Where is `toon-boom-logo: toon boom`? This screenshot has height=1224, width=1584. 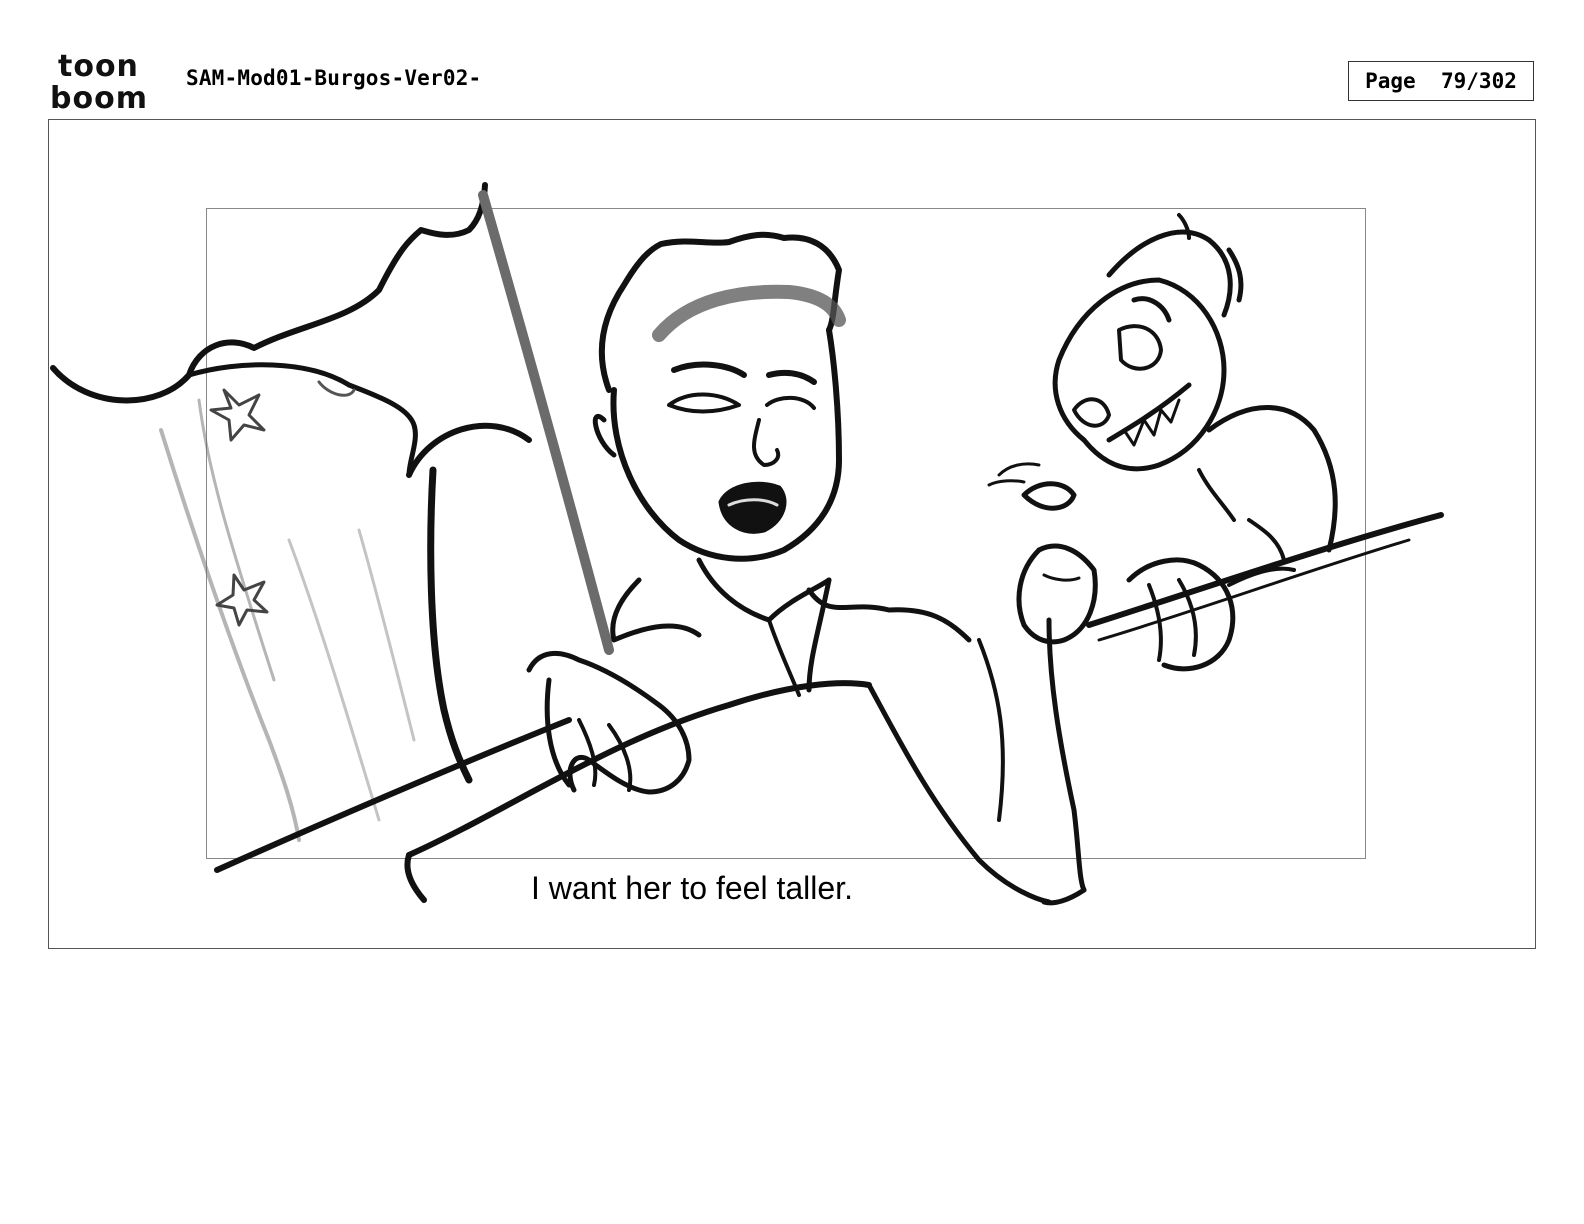
toon-boom-logo: toon boom is located at coordinates (99, 81).